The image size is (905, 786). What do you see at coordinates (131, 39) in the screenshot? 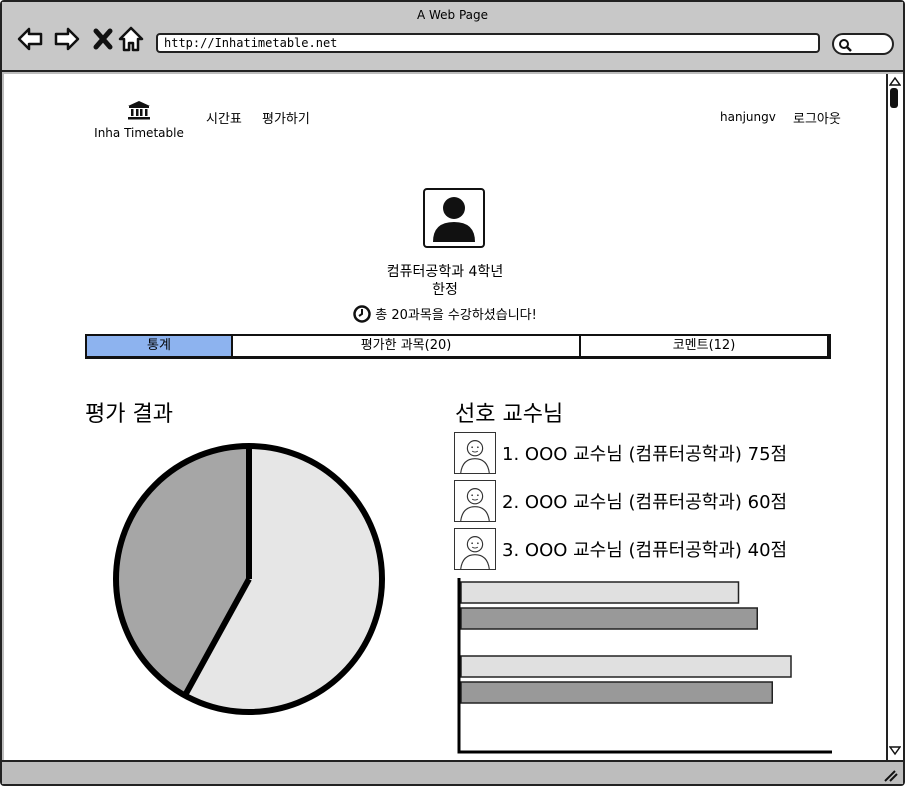
I see `home-icon` at bounding box center [131, 39].